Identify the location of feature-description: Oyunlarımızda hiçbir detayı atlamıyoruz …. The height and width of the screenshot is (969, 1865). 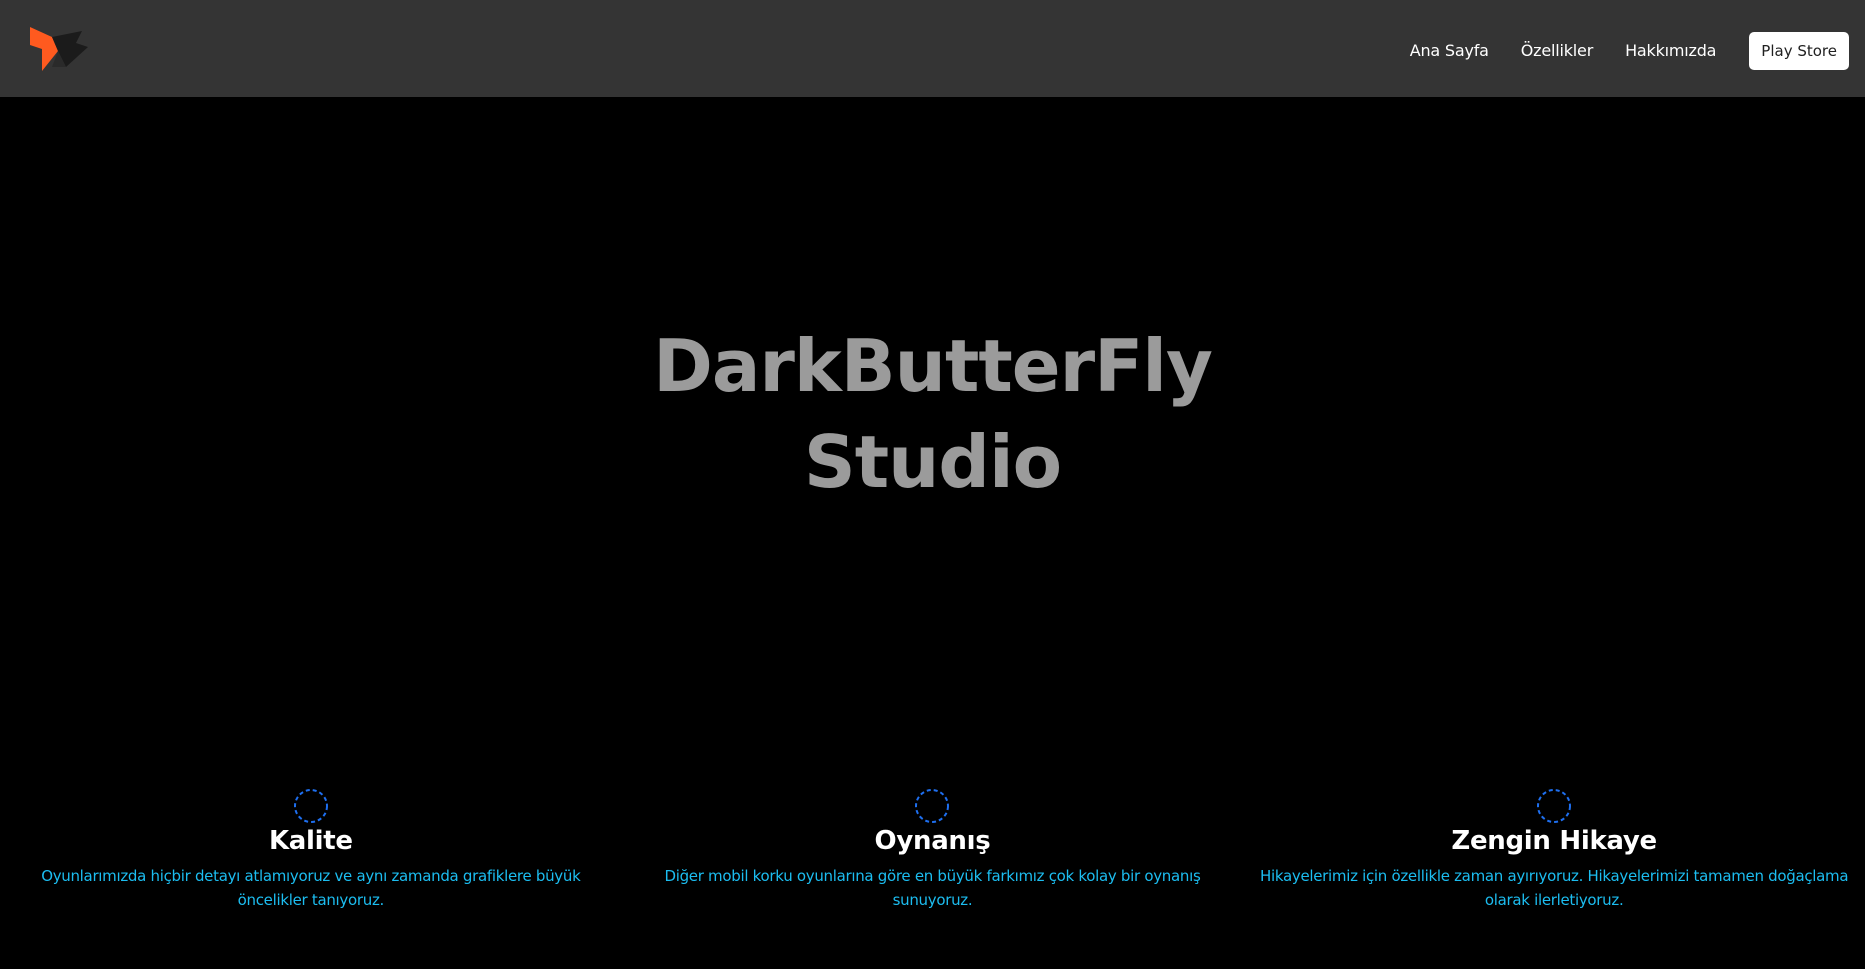
(311, 888).